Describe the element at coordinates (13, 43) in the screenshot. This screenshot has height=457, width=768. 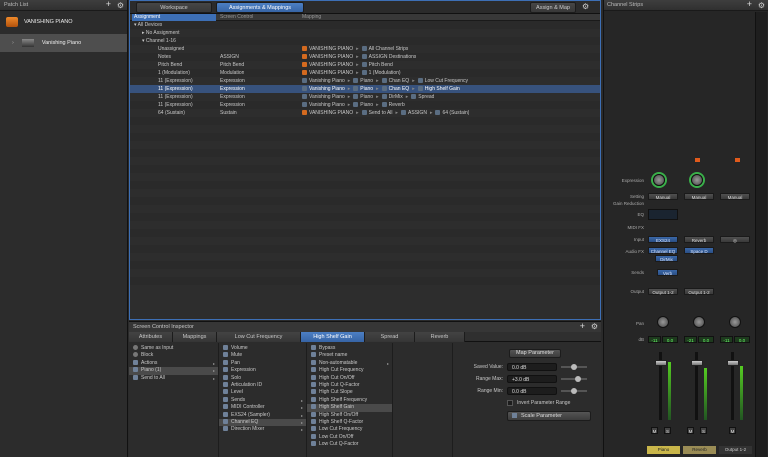
I see `disclosure-arrow-icon: ›` at that location.